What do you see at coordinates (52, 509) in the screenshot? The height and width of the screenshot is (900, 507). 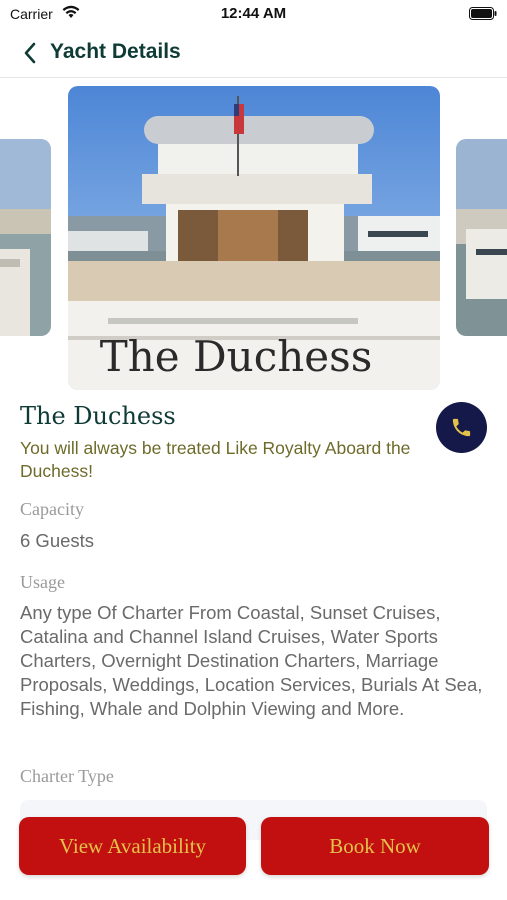 I see `capacity-label: Capacity` at bounding box center [52, 509].